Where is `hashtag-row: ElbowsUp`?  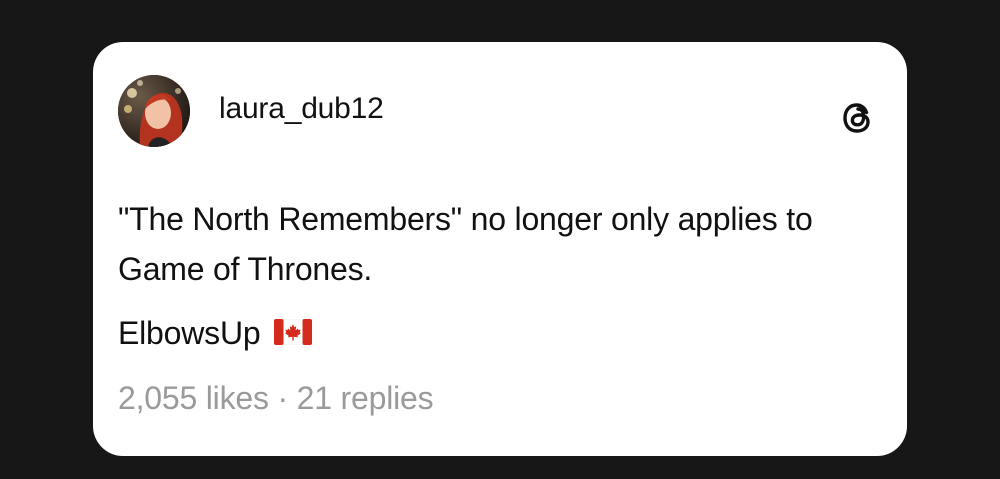 hashtag-row: ElbowsUp is located at coordinates (215, 333).